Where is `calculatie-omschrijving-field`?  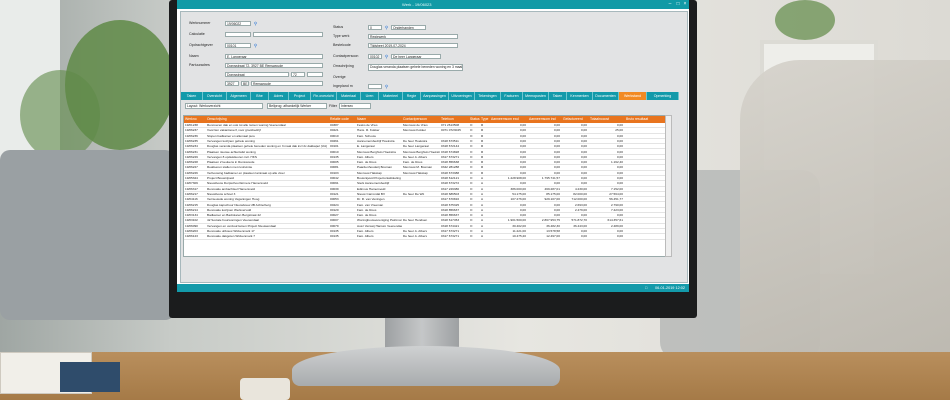 calculatie-omschrijving-field is located at coordinates (288, 34).